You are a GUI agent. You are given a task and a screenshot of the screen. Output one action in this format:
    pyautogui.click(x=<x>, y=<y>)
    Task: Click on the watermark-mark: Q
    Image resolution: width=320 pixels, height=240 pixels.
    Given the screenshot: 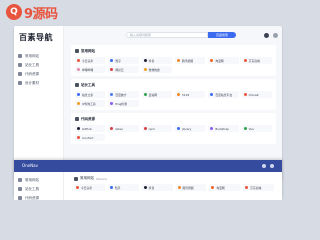 What is the action you would take?
    pyautogui.click(x=14, y=12)
    